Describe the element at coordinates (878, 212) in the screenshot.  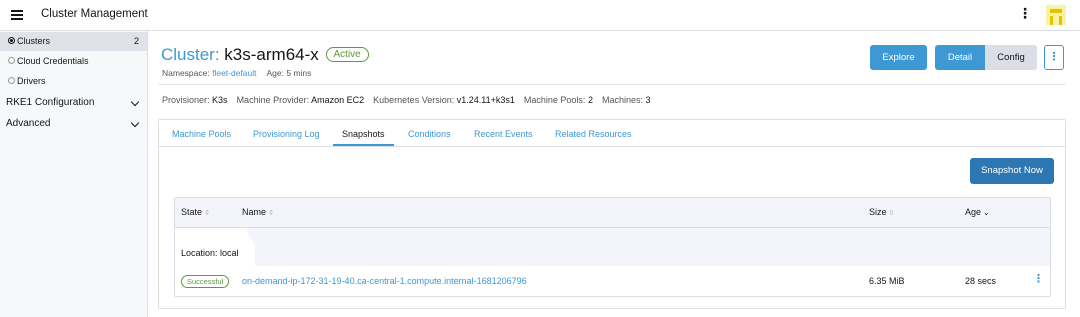
I see `column-label: Size` at that location.